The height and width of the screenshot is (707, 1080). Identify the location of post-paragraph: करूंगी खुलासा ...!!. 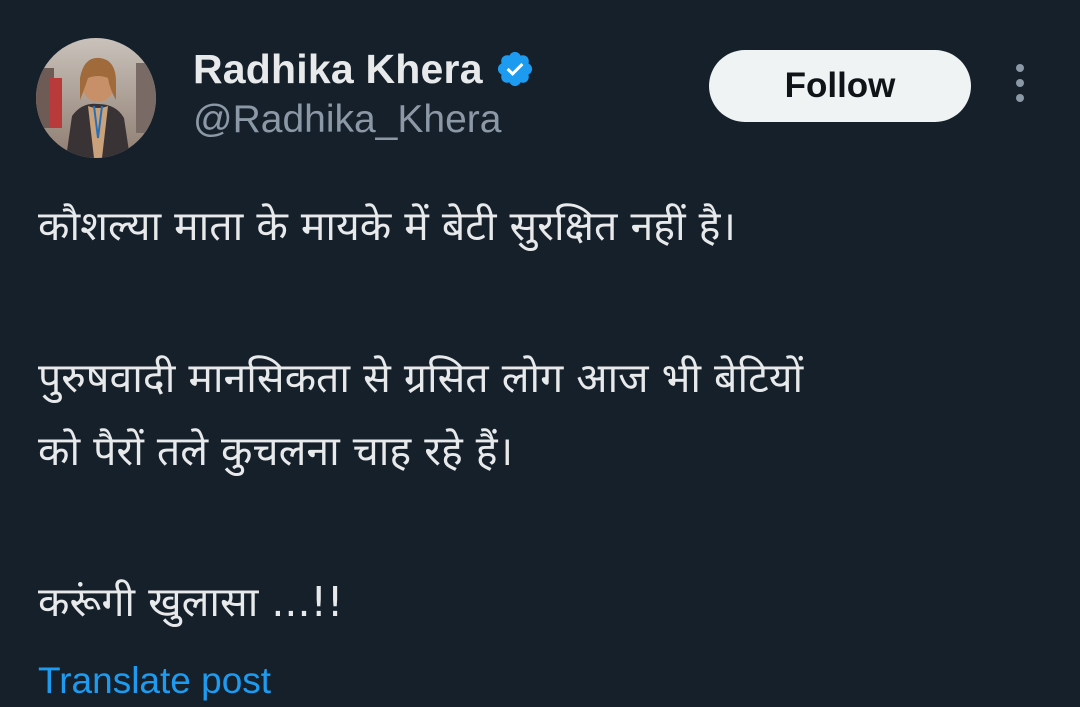
(191, 602).